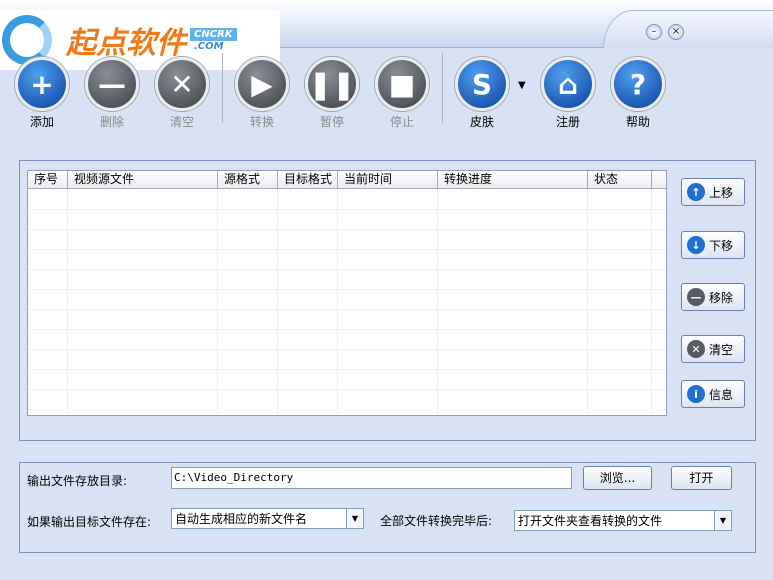 This screenshot has width=773, height=580. I want to click on skin-button: S 皮肤, so click(482, 93).